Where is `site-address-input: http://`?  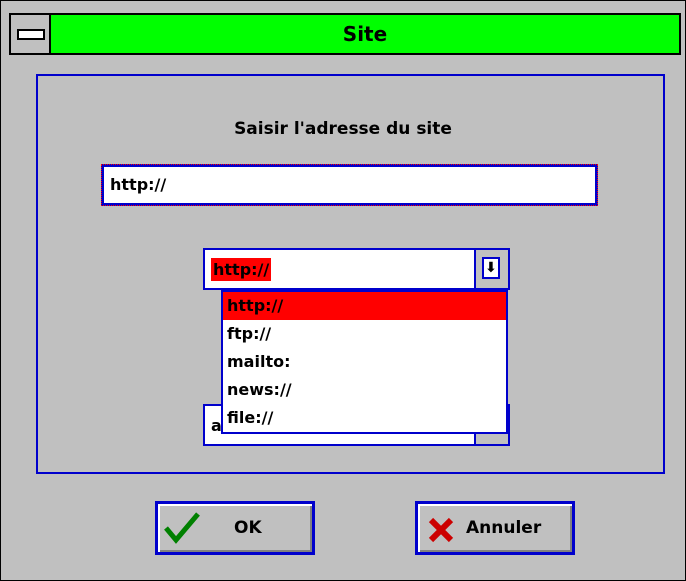
site-address-input: http:// is located at coordinates (349, 185).